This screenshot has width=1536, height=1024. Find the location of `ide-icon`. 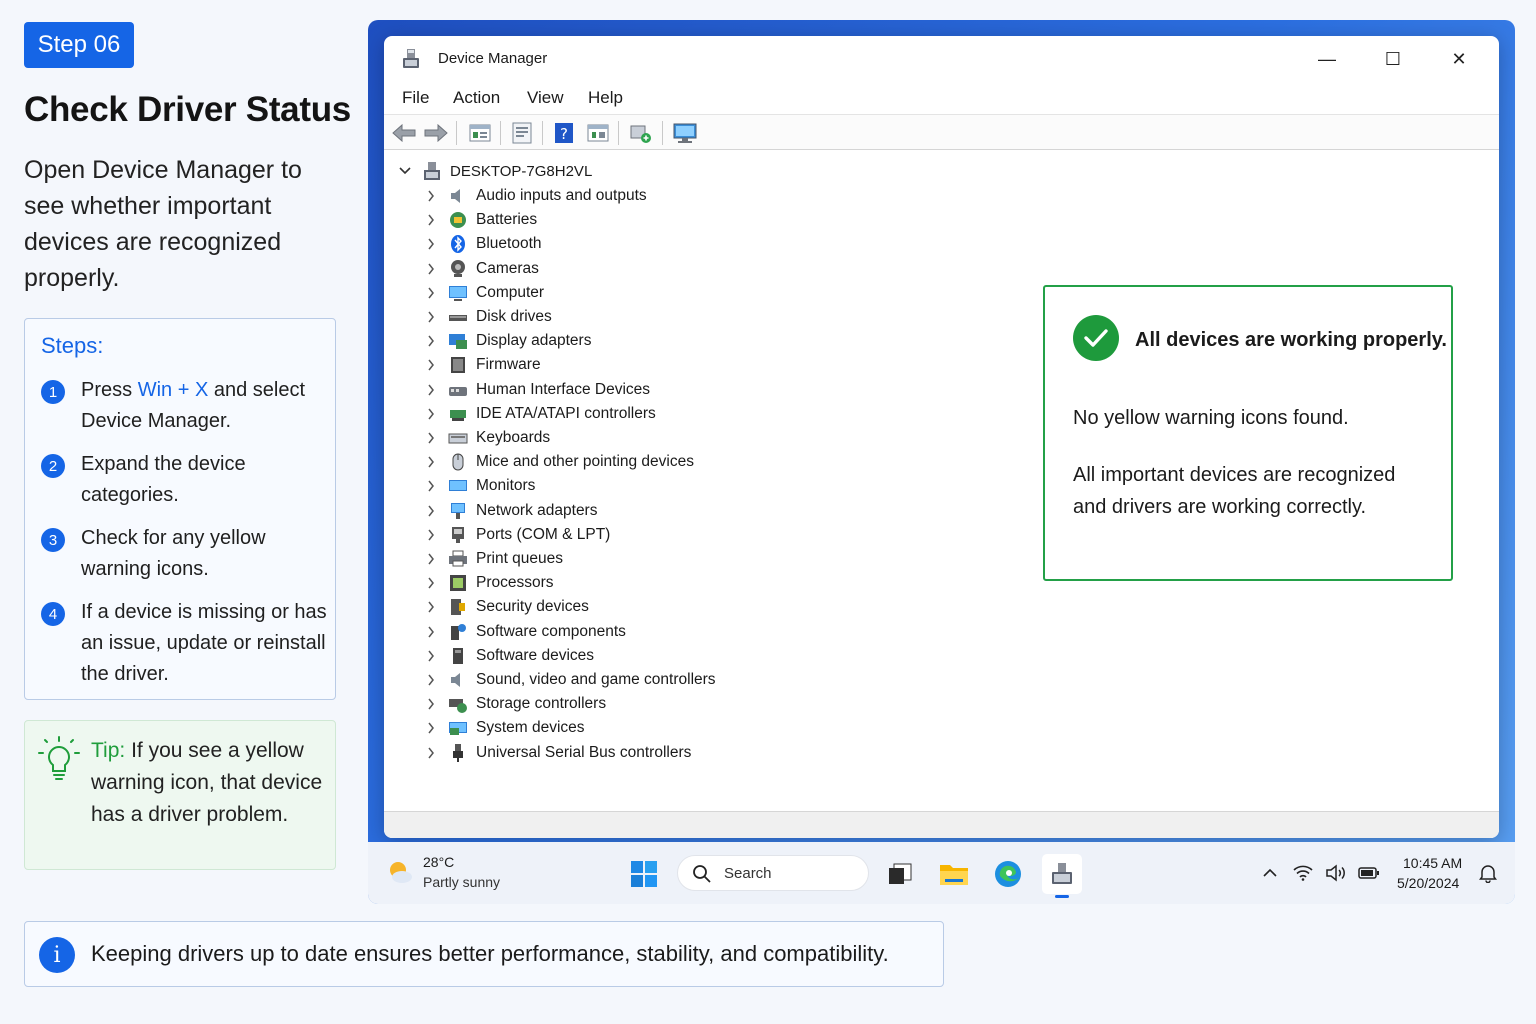

ide-icon is located at coordinates (458, 414).